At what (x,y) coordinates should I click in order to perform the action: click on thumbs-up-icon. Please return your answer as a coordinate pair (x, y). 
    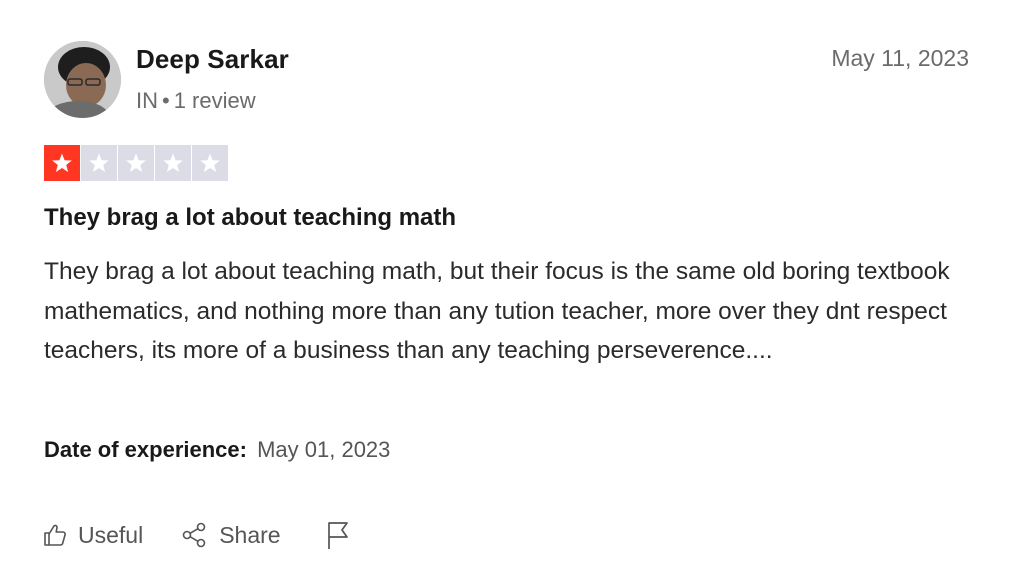
    Looking at the image, I should click on (55, 535).